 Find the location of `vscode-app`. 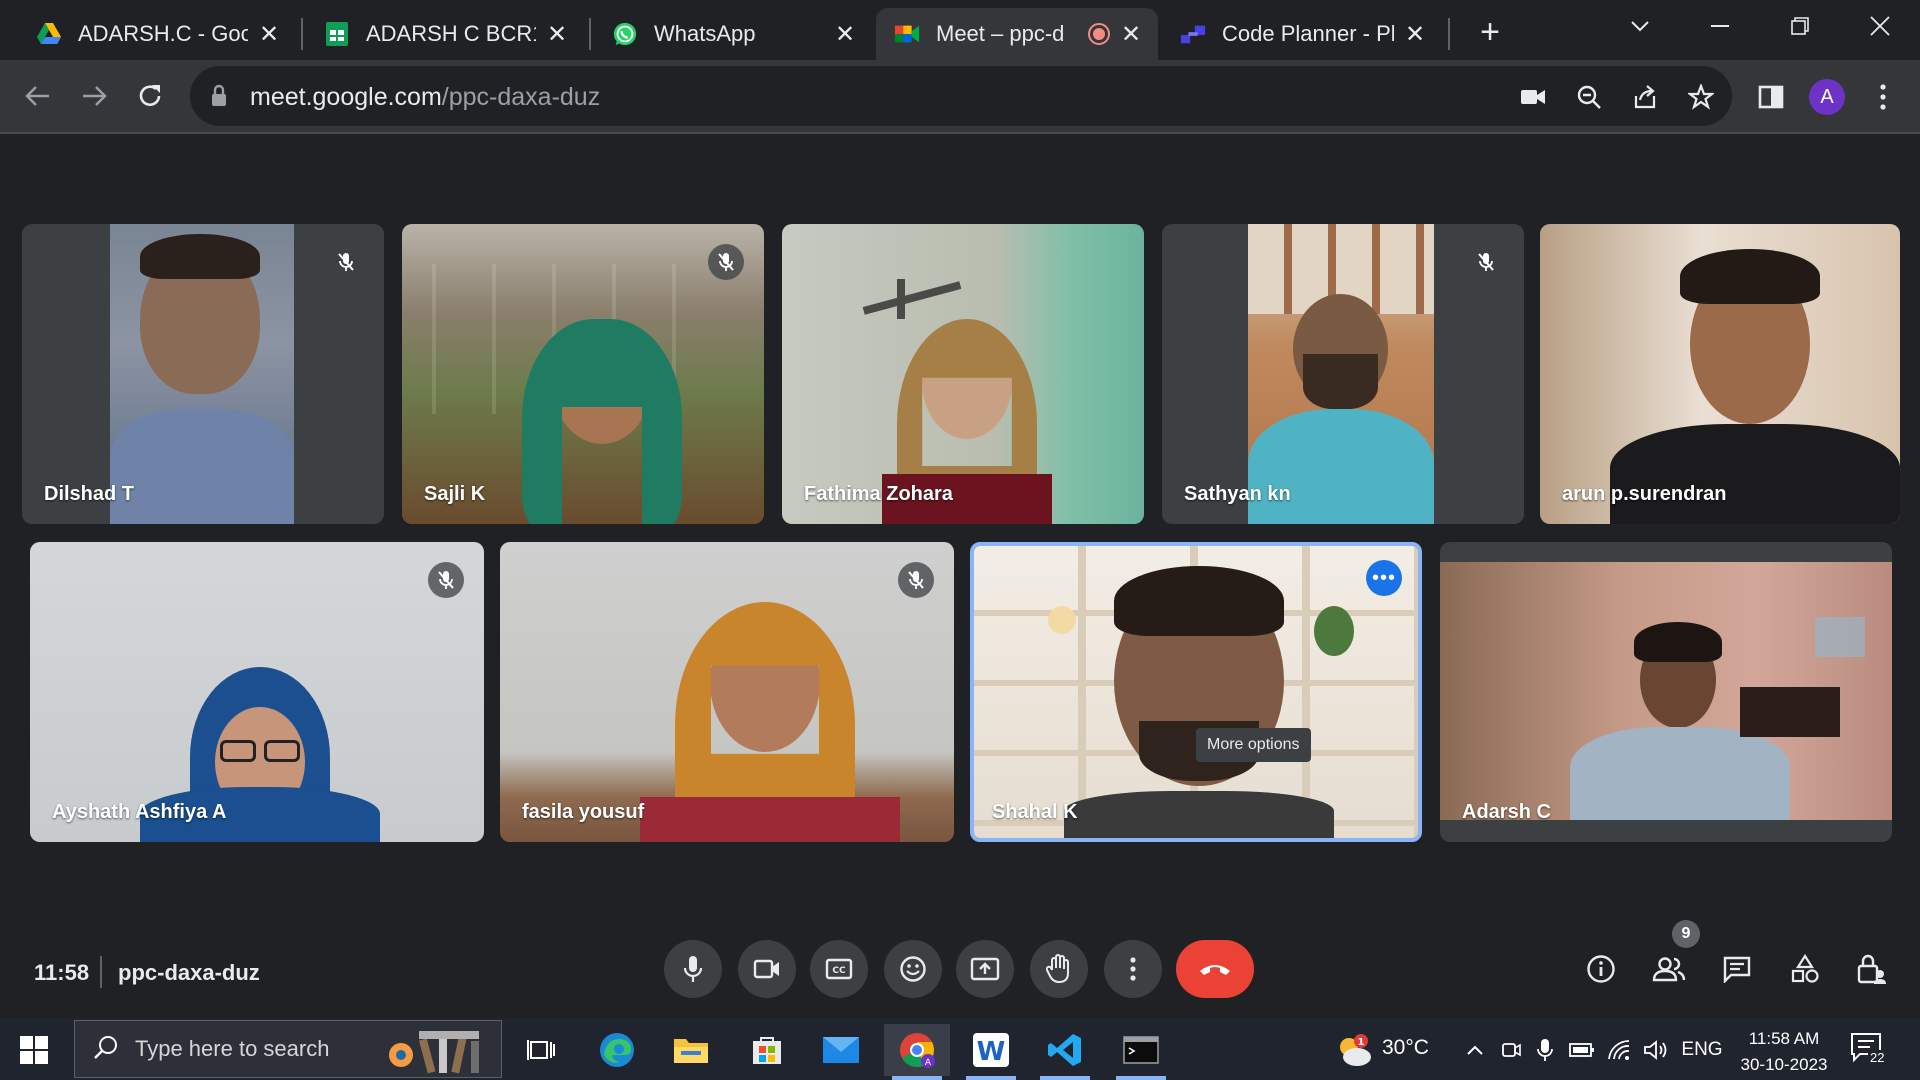

vscode-app is located at coordinates (1065, 1052).